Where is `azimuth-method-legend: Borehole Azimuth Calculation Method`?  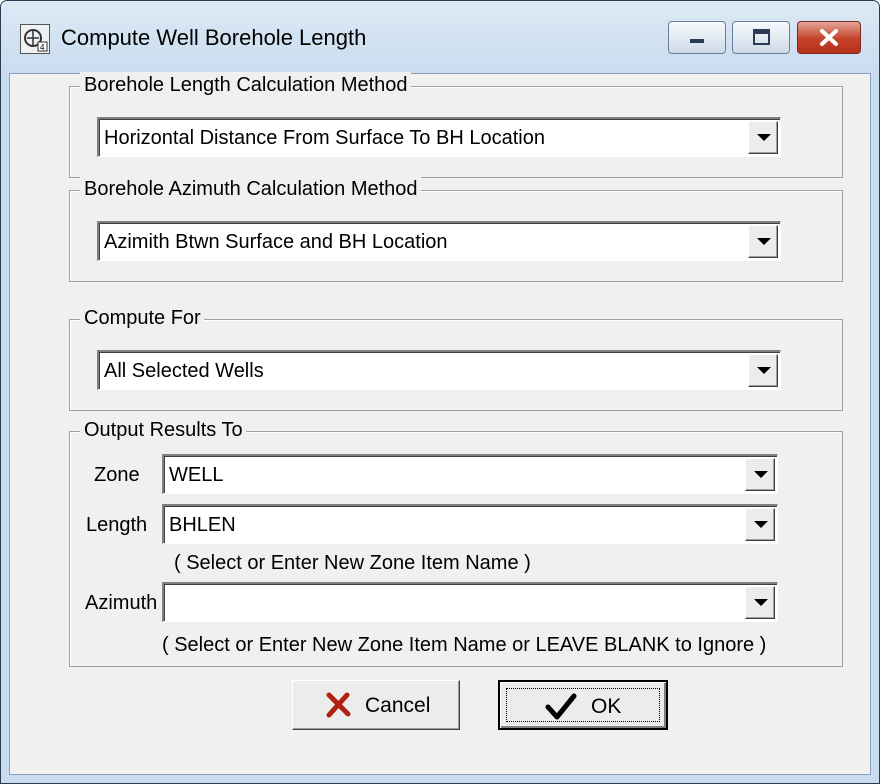 azimuth-method-legend: Borehole Azimuth Calculation Method is located at coordinates (250, 189).